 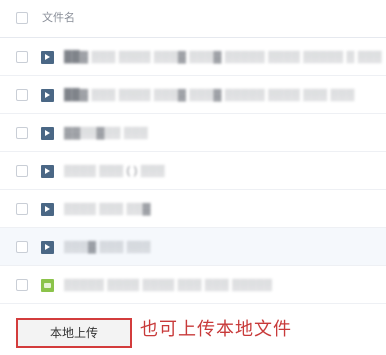 I want to click on select-all-checkbox, so click(x=22, y=18).